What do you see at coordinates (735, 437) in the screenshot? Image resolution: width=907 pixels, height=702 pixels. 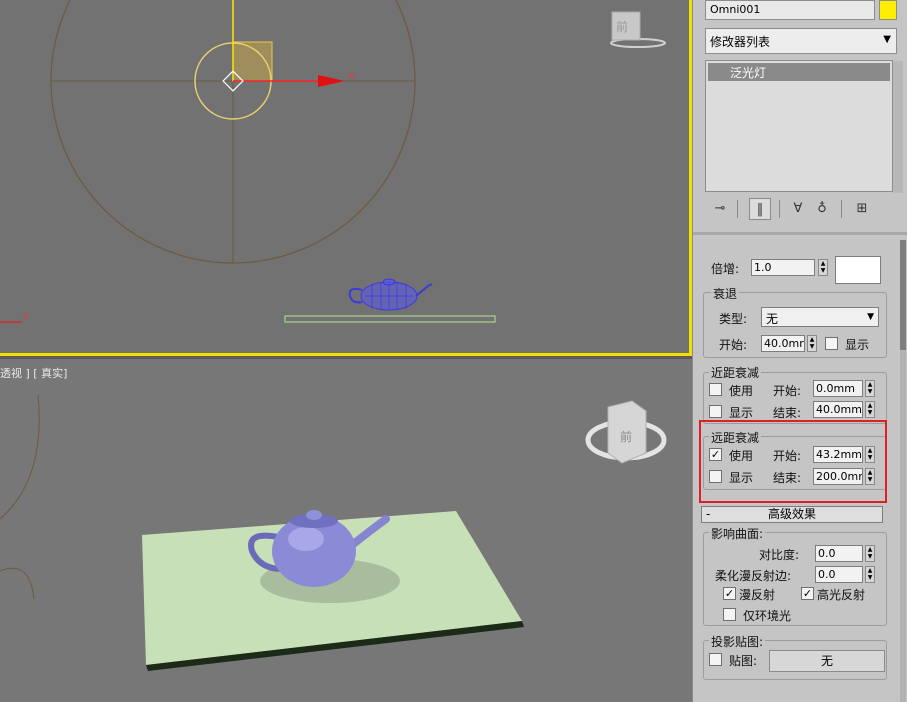 I see `far-atten-title: 远距衰减` at bounding box center [735, 437].